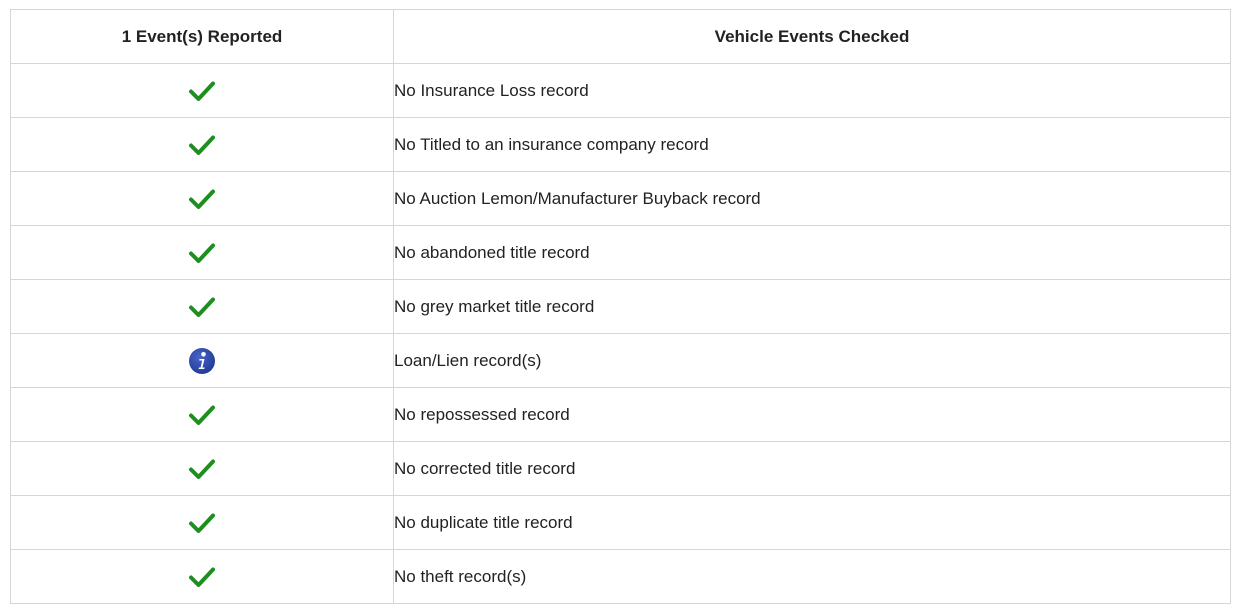  I want to click on table-row: Loan/Lien record(s), so click(620, 360).